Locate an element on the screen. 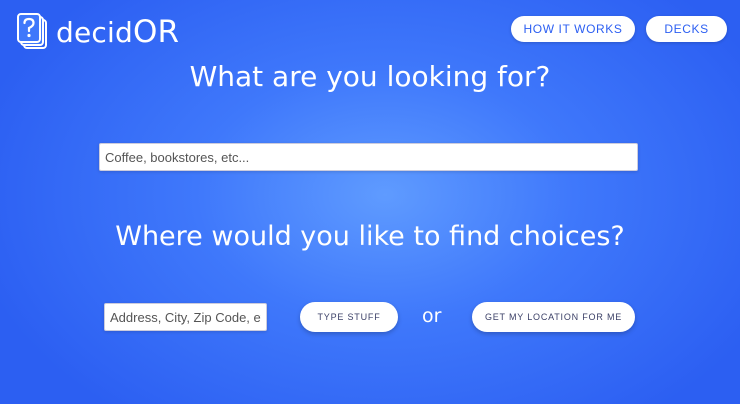 The height and width of the screenshot is (404, 740). decks-button: DECKS is located at coordinates (686, 29).